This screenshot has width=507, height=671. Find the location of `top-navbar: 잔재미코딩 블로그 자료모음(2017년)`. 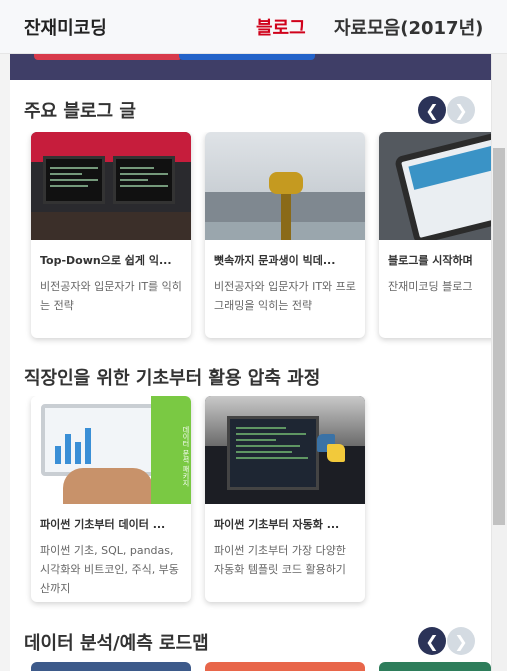

top-navbar: 잔재미코딩 블로그 자료모음(2017년) is located at coordinates (253, 27).